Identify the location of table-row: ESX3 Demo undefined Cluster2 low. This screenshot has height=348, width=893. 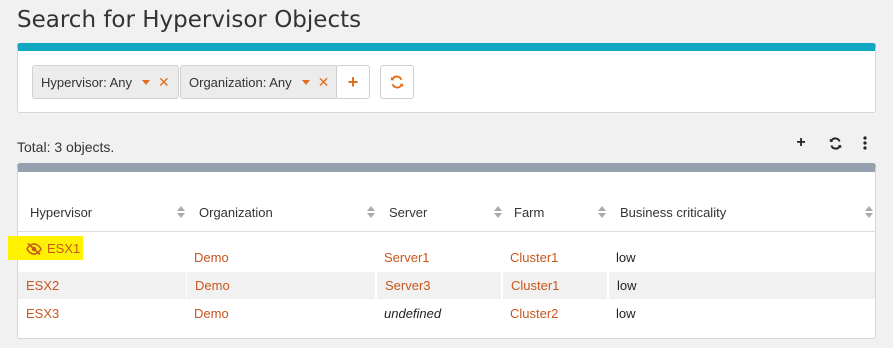
(446, 313).